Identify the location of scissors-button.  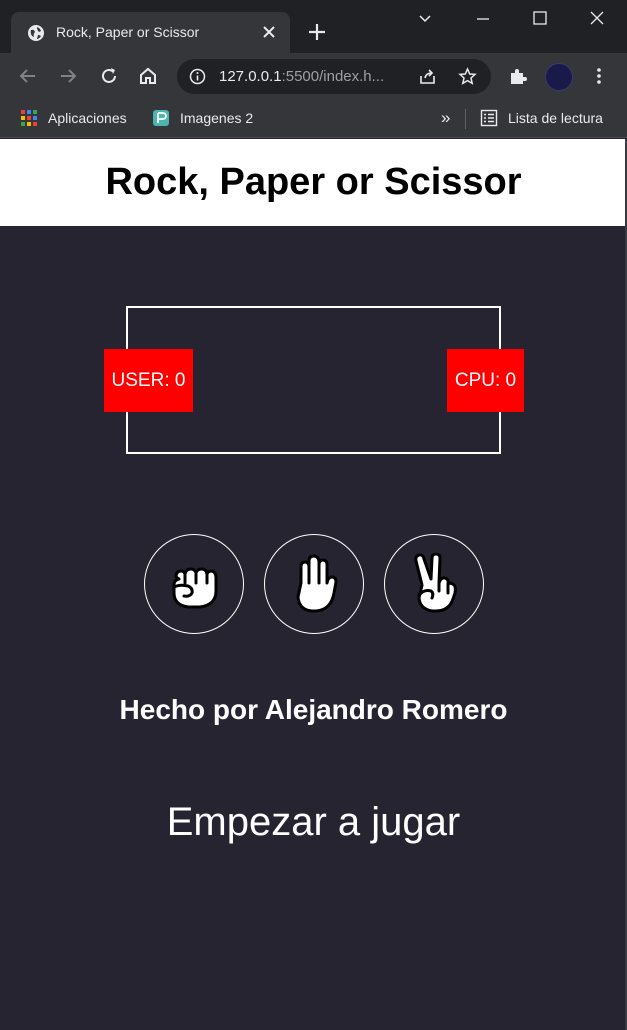
(434, 584).